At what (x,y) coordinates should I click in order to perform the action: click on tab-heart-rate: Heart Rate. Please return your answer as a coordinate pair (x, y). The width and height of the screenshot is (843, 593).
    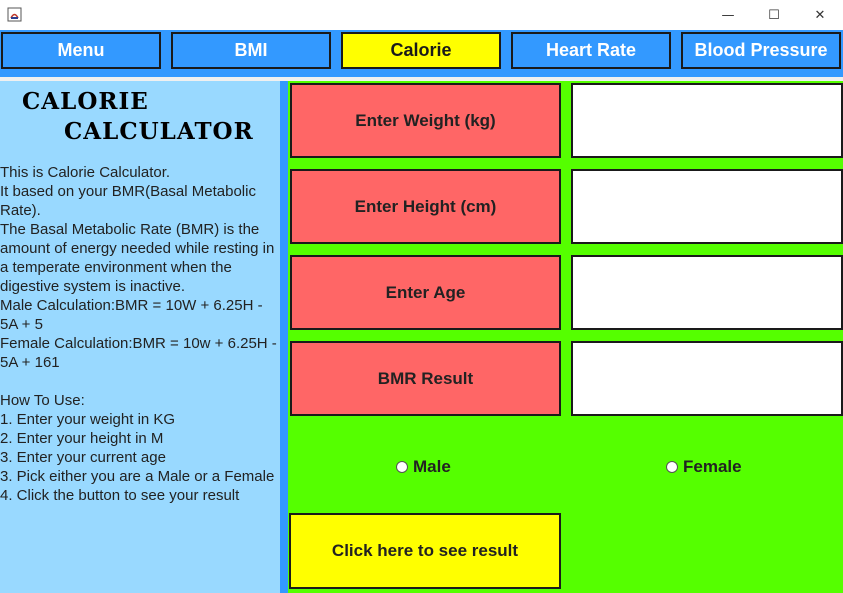
    Looking at the image, I should click on (591, 50).